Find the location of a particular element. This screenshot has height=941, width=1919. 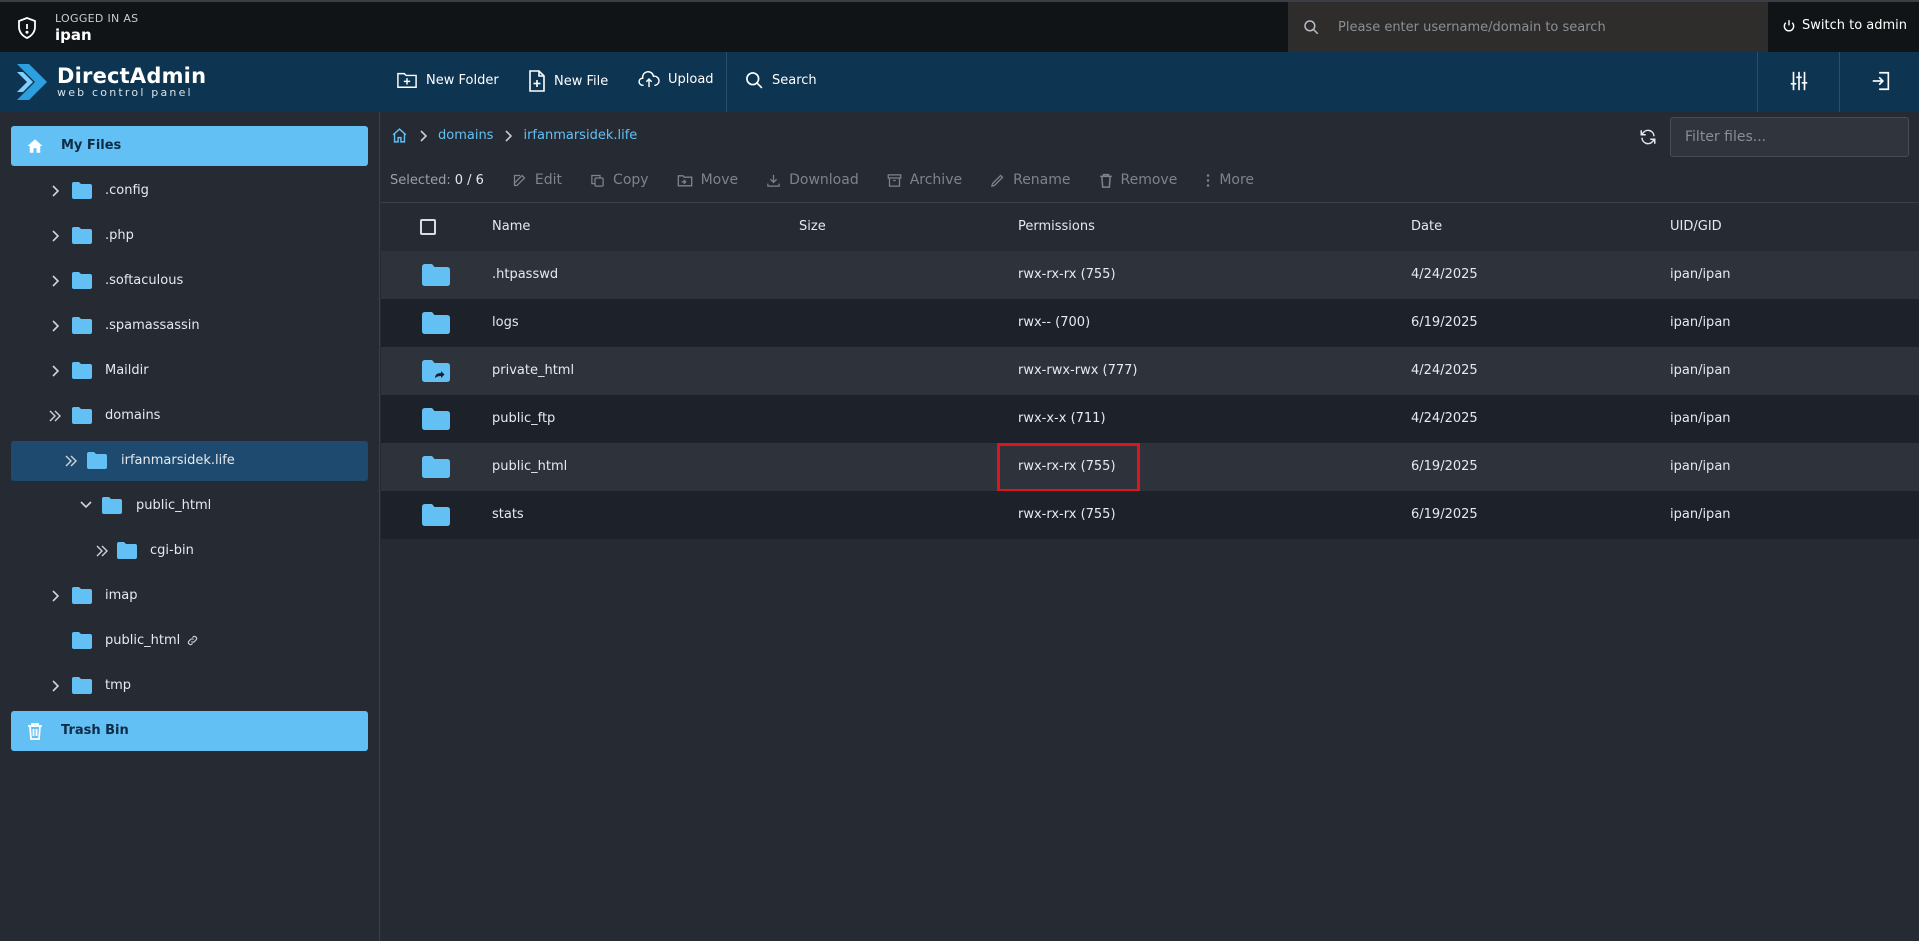

new-file-button: New File is located at coordinates (568, 81).